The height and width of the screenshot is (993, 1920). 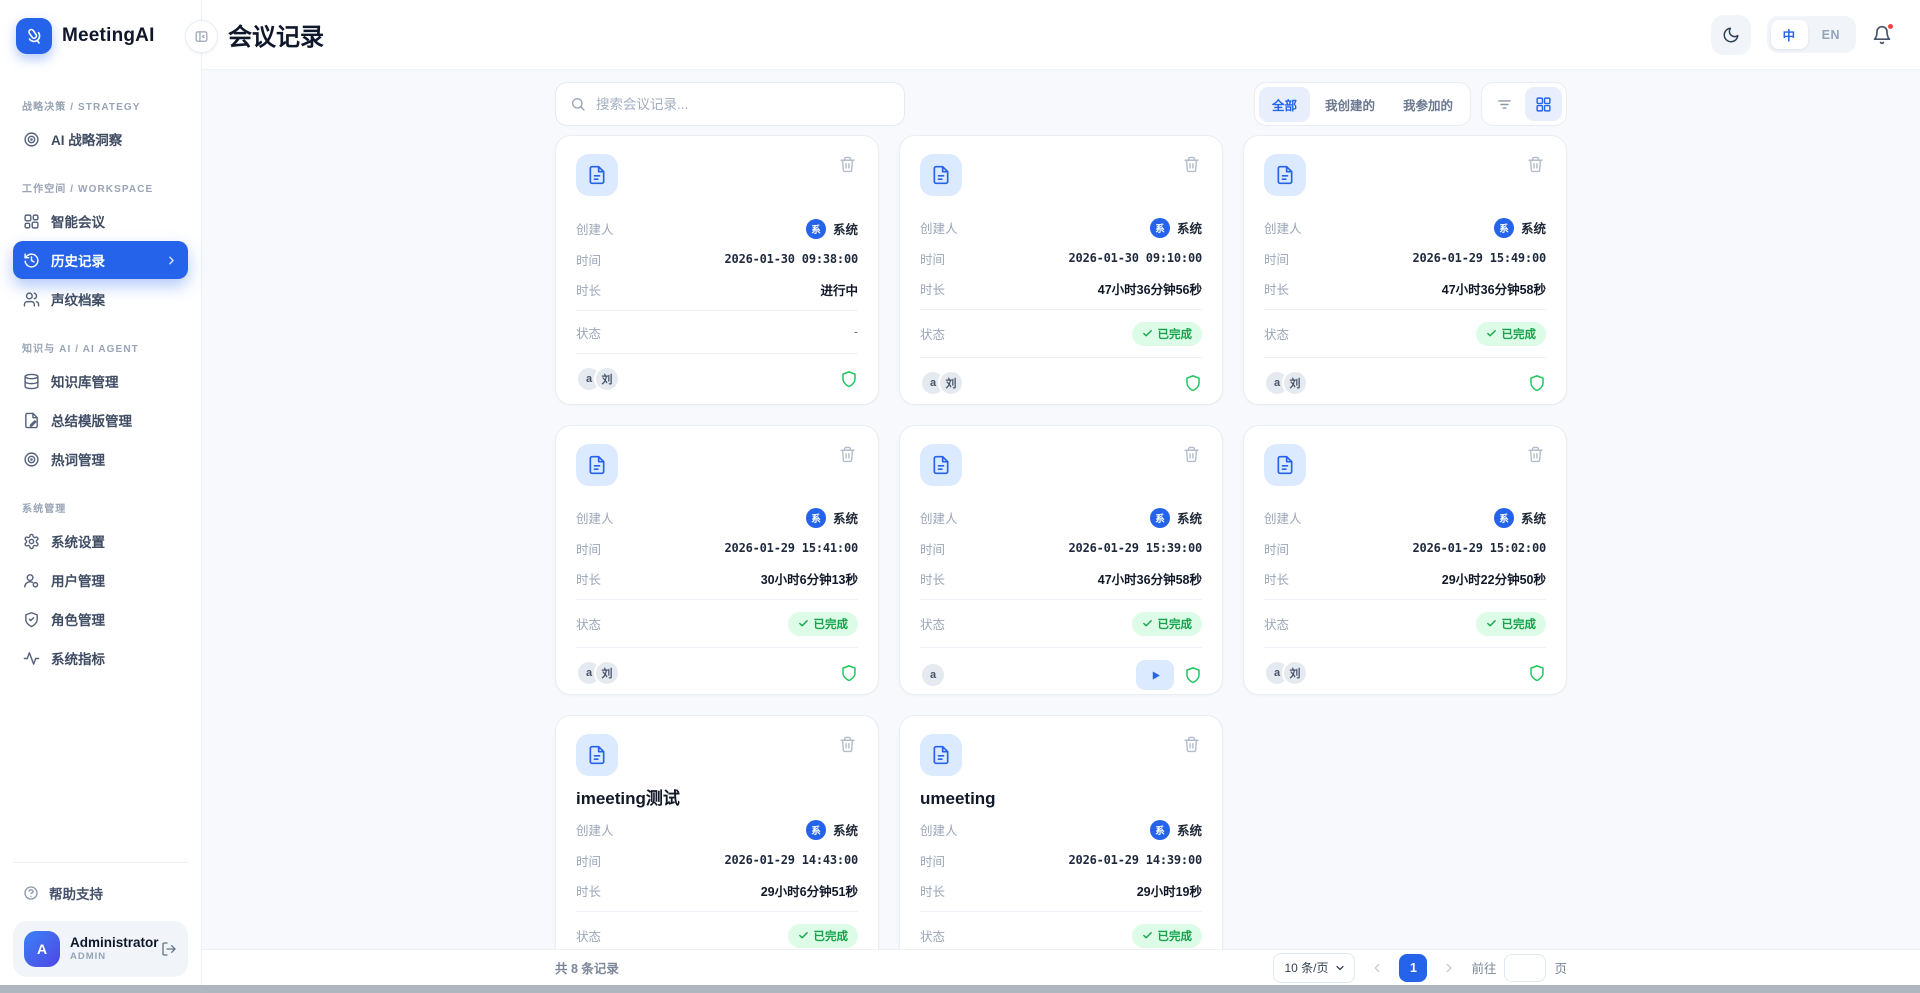 I want to click on play-icon, so click(x=1155, y=675).